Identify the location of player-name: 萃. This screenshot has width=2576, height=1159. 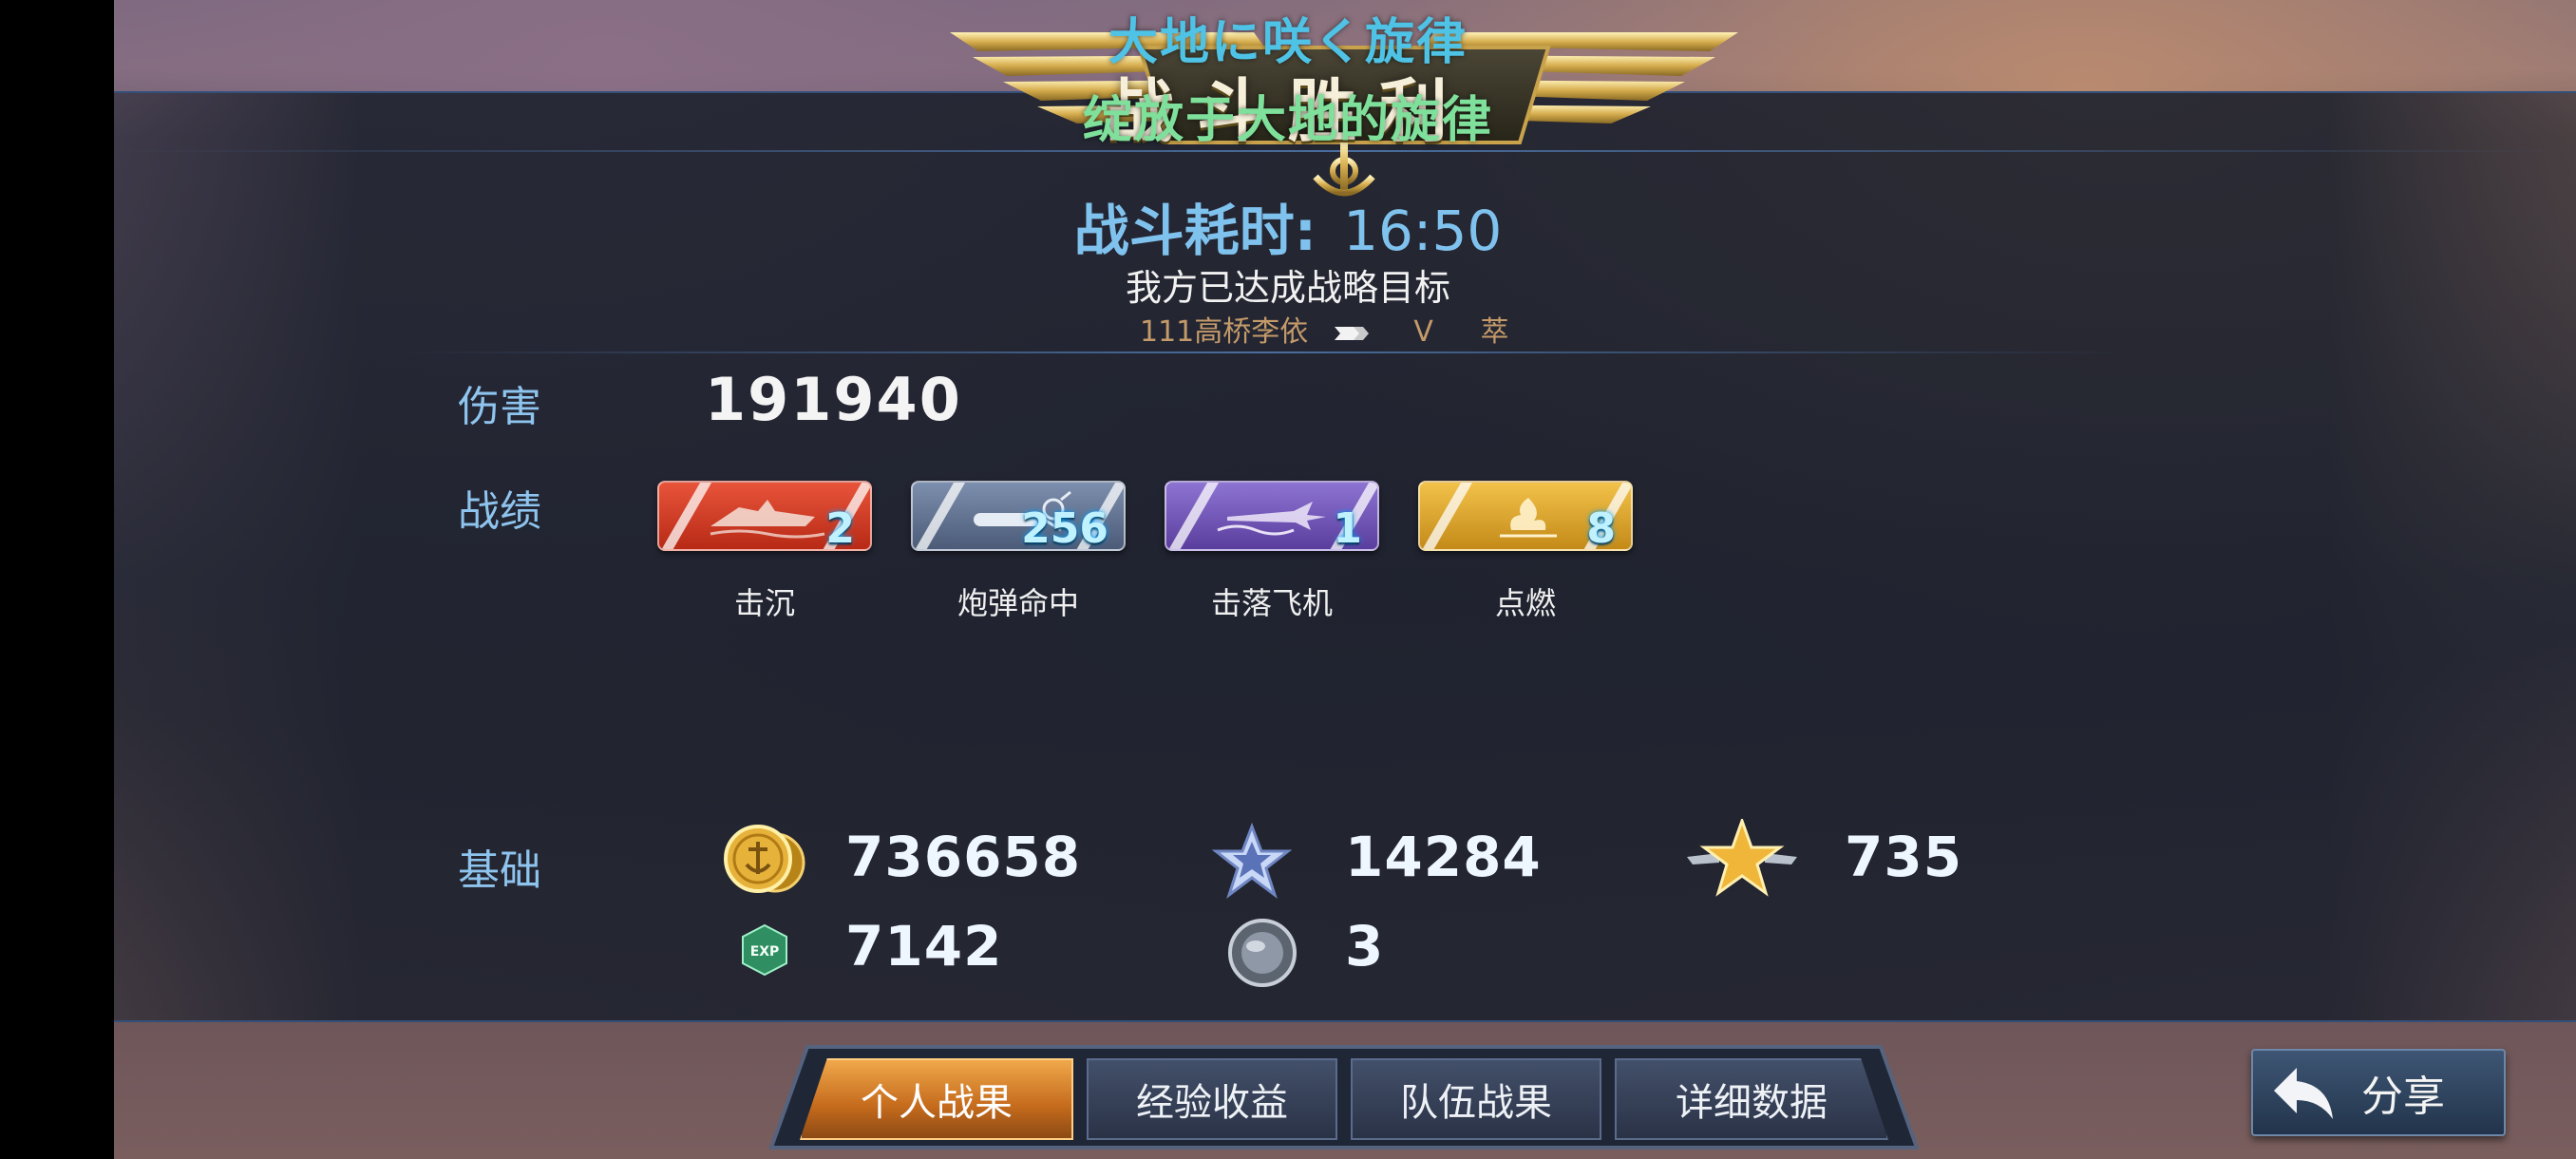
(1494, 332).